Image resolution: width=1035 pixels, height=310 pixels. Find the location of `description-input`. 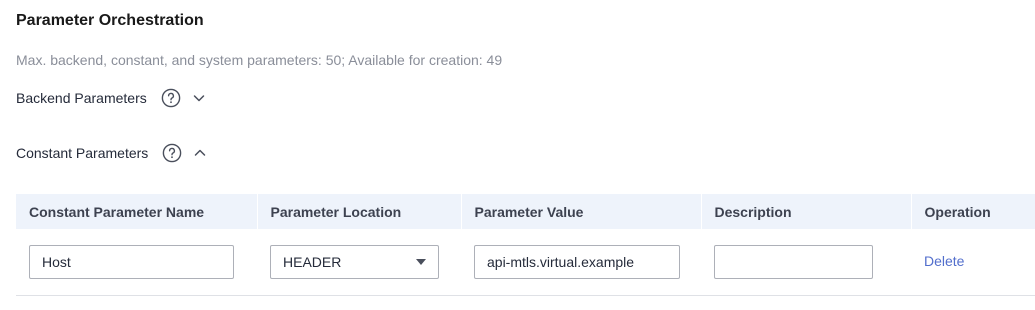

description-input is located at coordinates (793, 261).